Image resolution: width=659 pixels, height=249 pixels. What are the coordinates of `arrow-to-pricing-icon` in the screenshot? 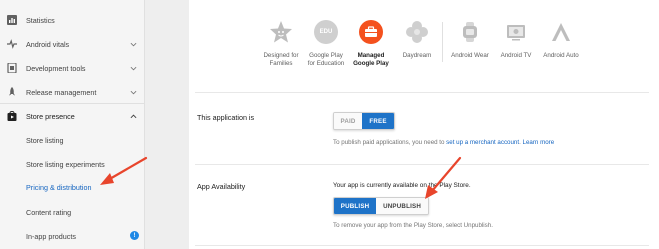 It's located at (124, 170).